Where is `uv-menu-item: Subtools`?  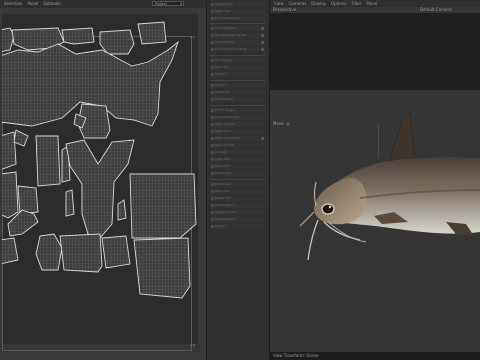
uv-menu-item: Subtools is located at coordinates (51, 4).